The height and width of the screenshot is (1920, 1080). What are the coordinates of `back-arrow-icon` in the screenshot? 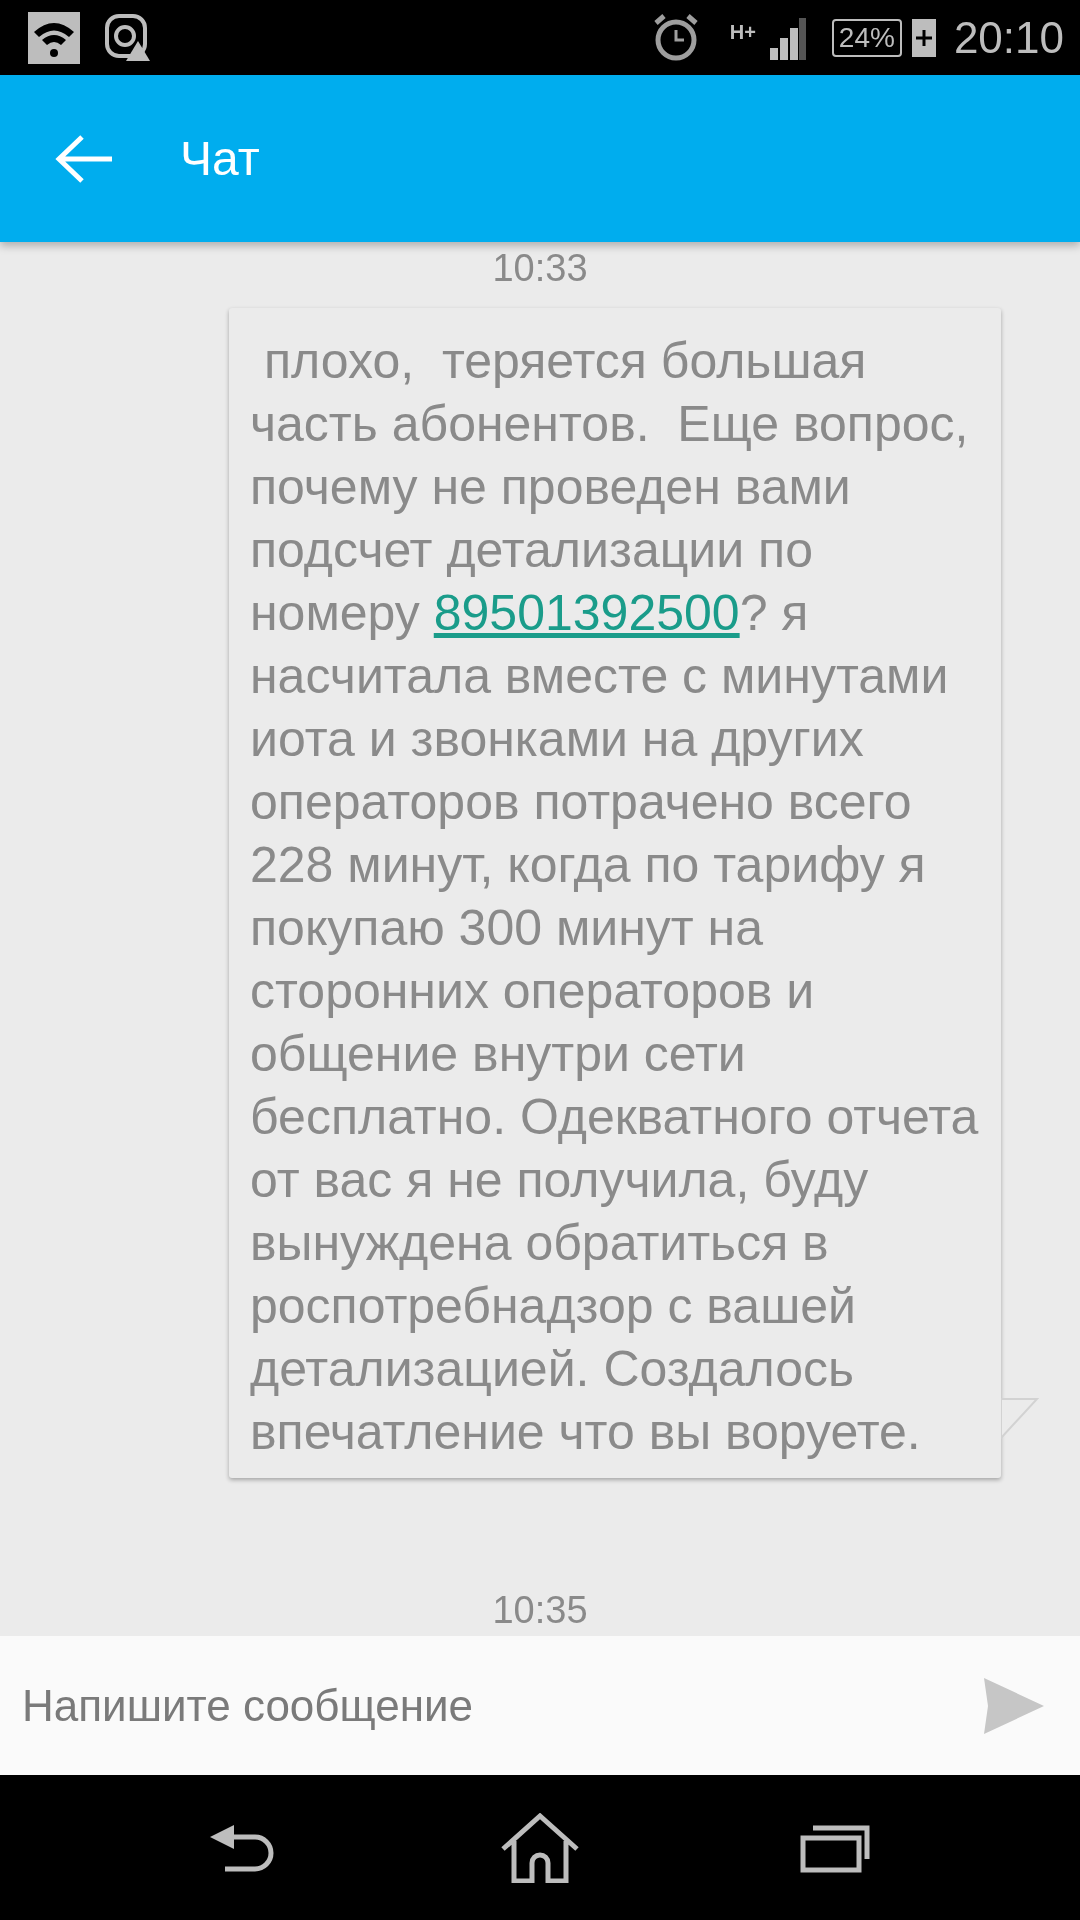 It's located at (84, 158).